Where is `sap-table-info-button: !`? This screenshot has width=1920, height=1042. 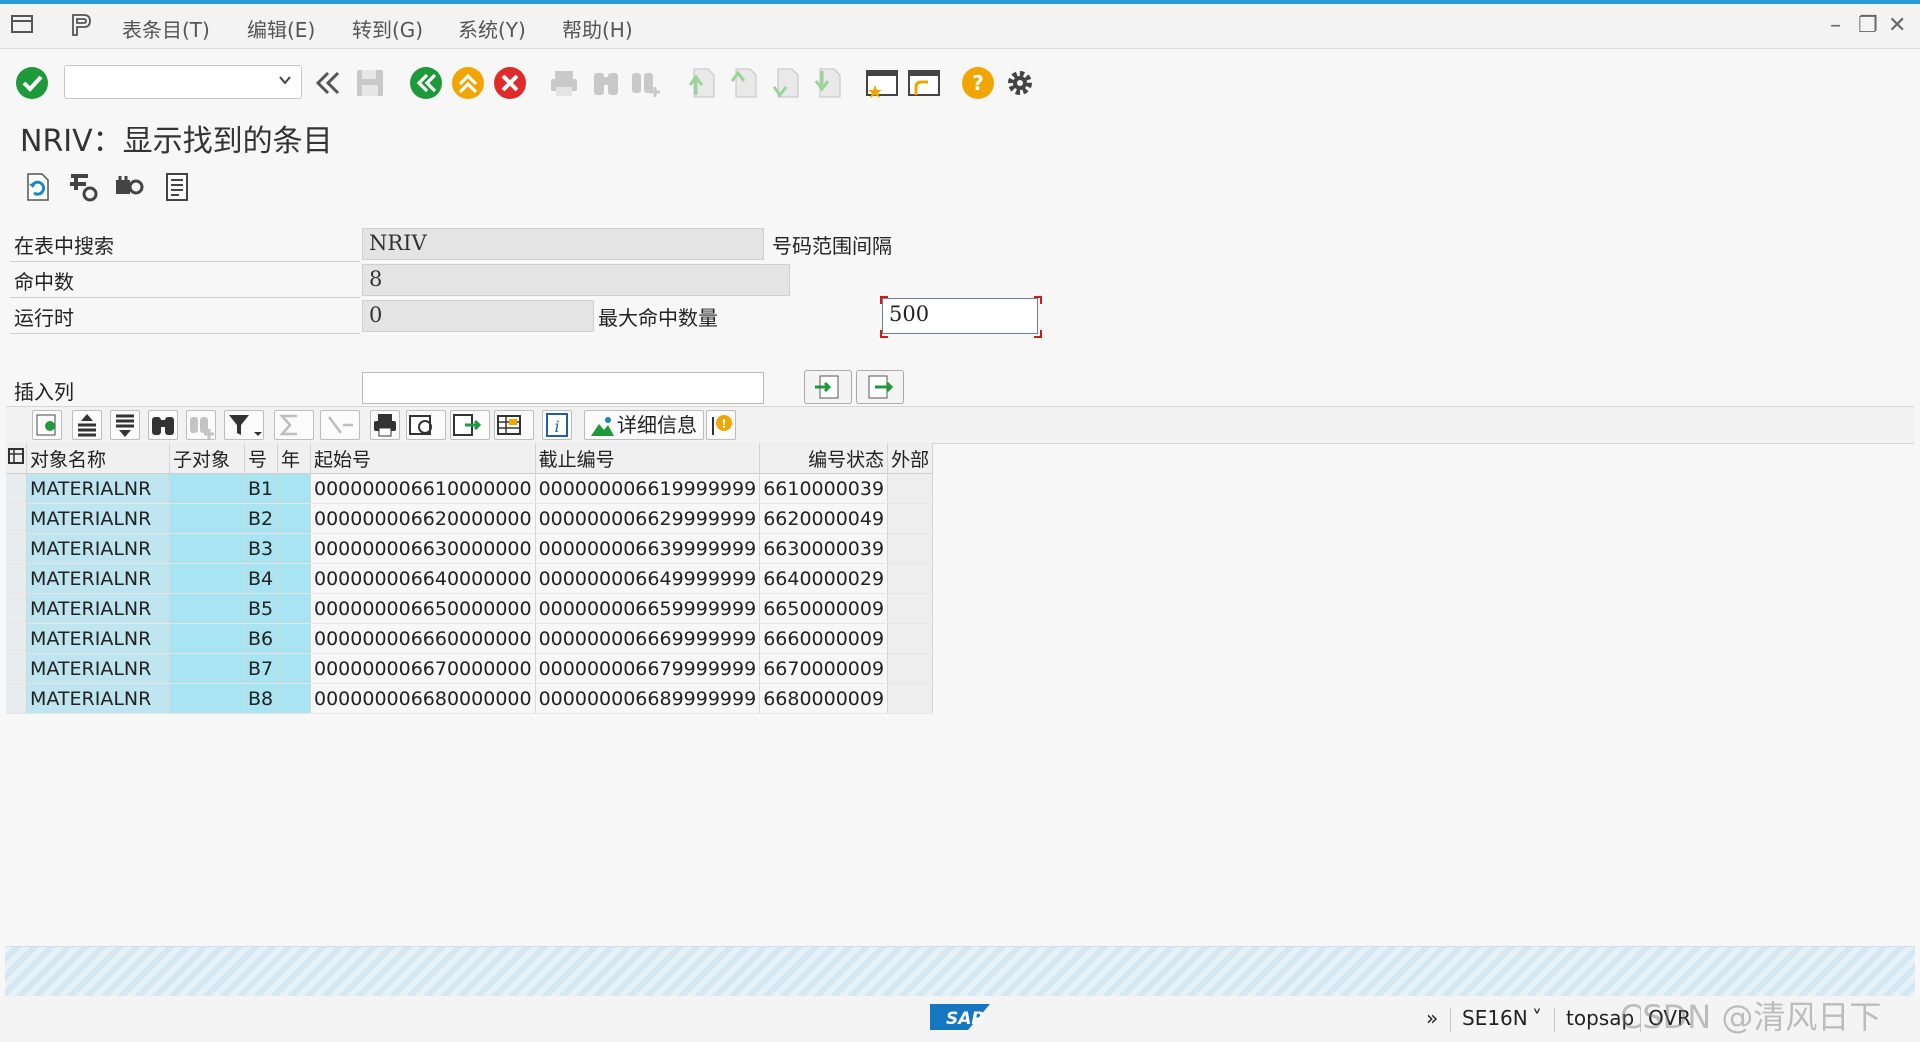 sap-table-info-button: ! is located at coordinates (721, 425).